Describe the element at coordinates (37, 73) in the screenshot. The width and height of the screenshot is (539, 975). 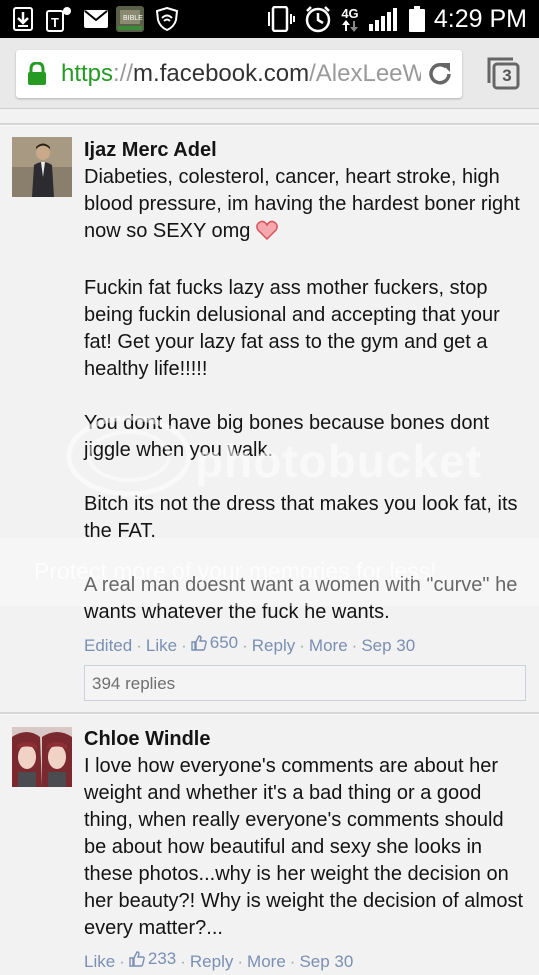
I see `lock-icon` at that location.